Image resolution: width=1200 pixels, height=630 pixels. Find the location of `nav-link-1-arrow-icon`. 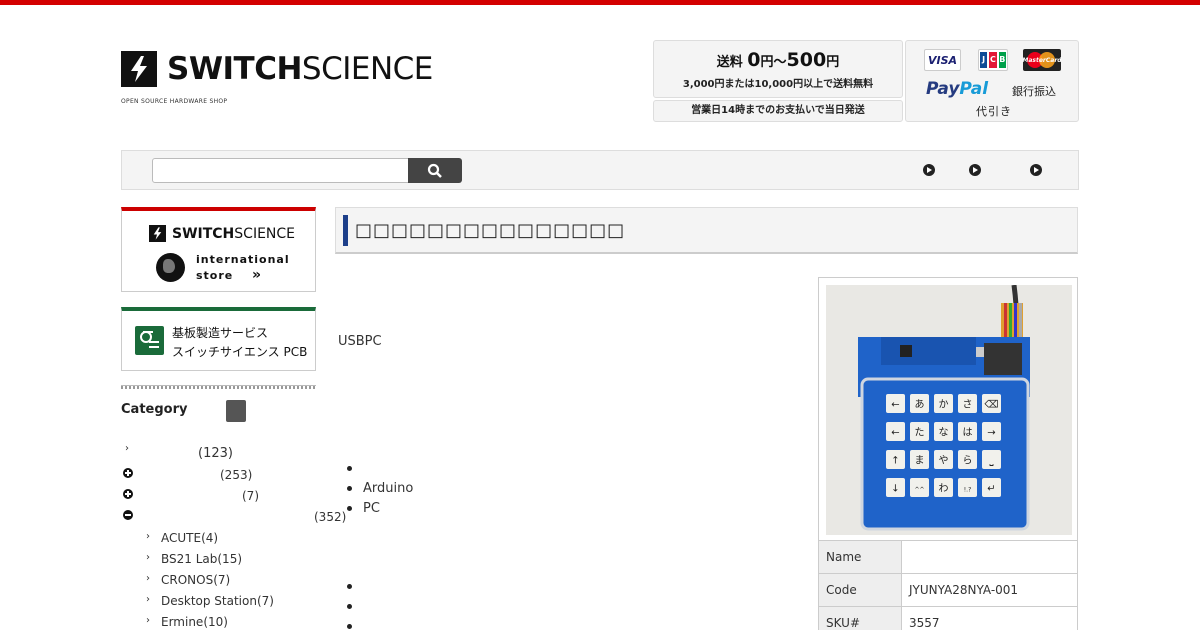

nav-link-1-arrow-icon is located at coordinates (929, 170).